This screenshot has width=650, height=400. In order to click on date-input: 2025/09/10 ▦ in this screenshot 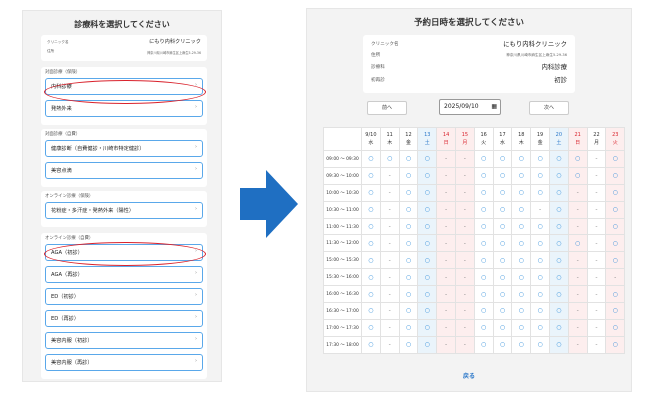, I will do `click(470, 107)`.